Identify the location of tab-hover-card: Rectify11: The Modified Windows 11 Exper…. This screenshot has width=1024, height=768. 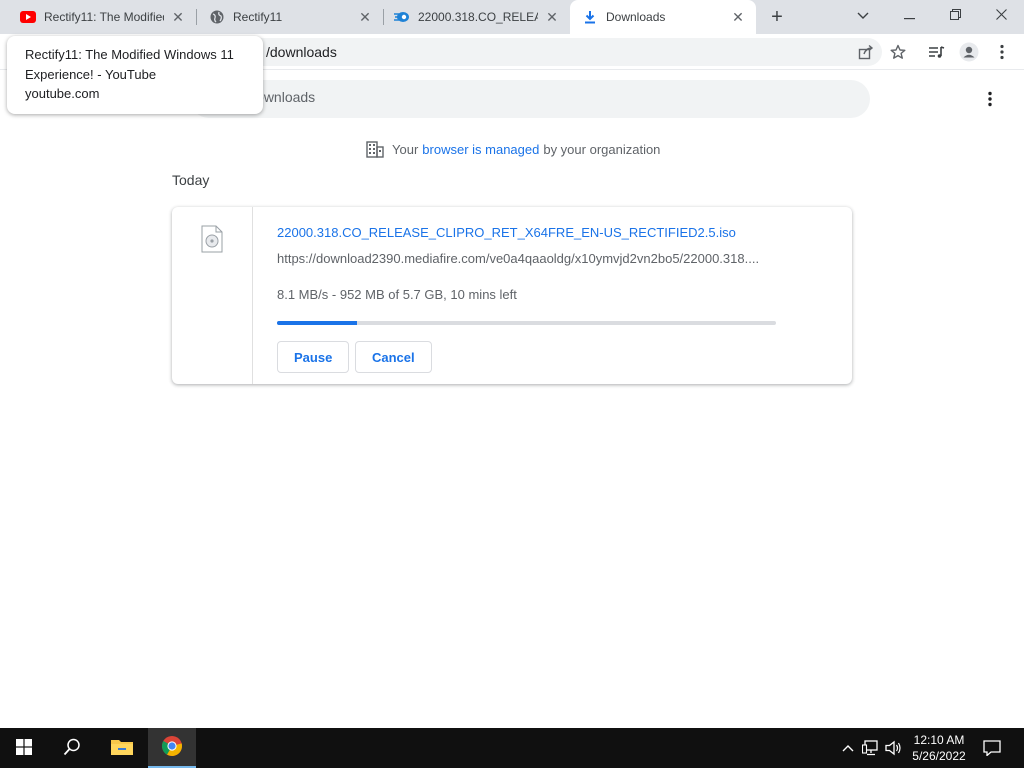
(135, 75).